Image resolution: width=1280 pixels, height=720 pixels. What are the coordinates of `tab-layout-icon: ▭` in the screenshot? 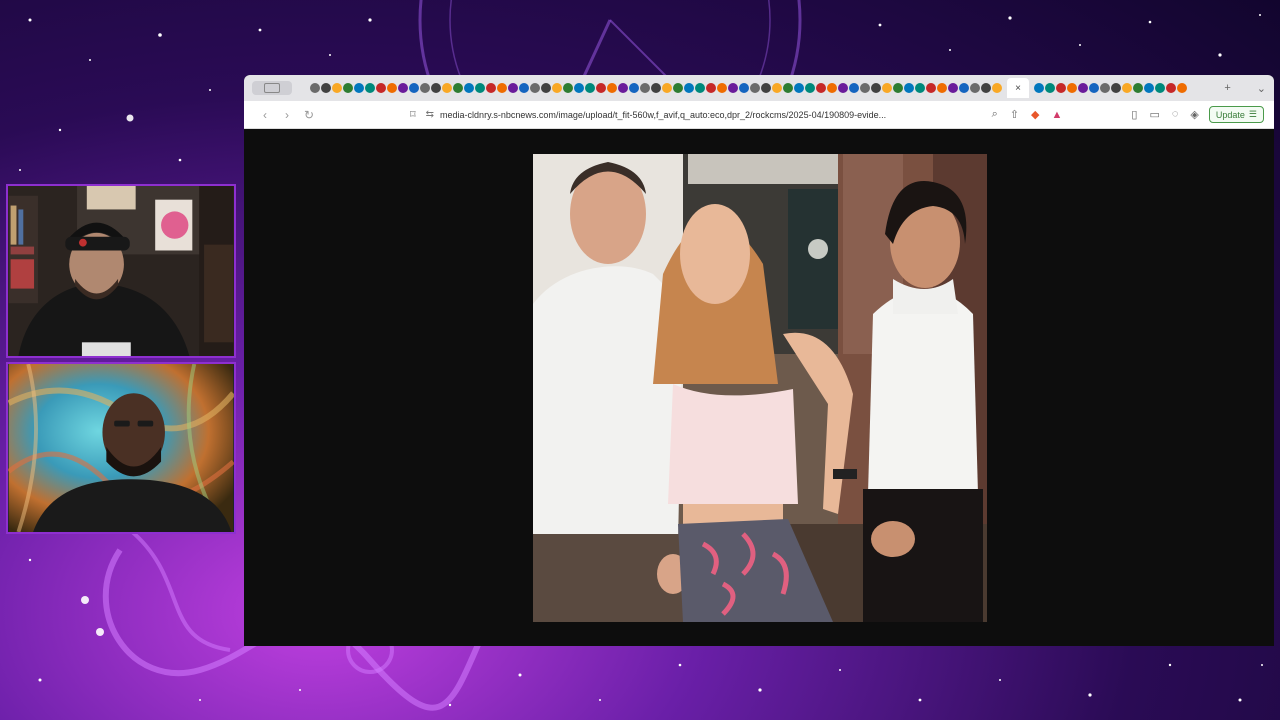 It's located at (1154, 114).